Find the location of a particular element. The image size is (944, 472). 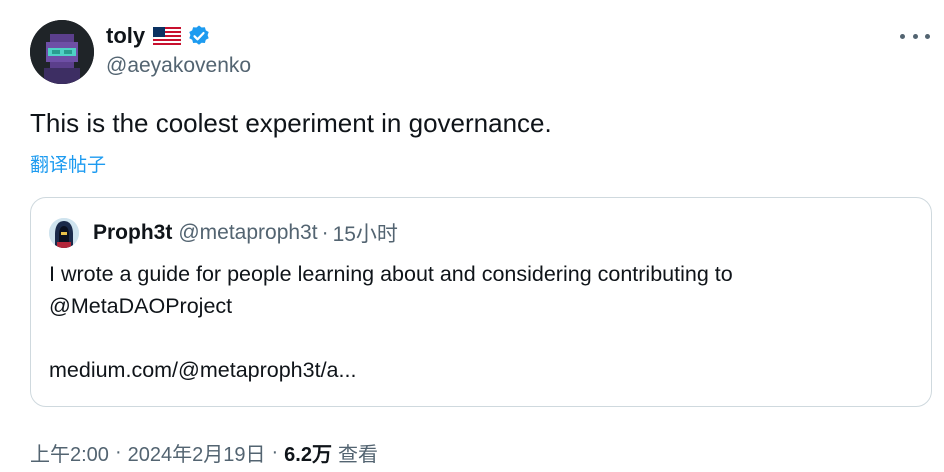

tweet-meta: 上午2:00 · 2024年2月19日 · 6.2万 查看 is located at coordinates (204, 452).